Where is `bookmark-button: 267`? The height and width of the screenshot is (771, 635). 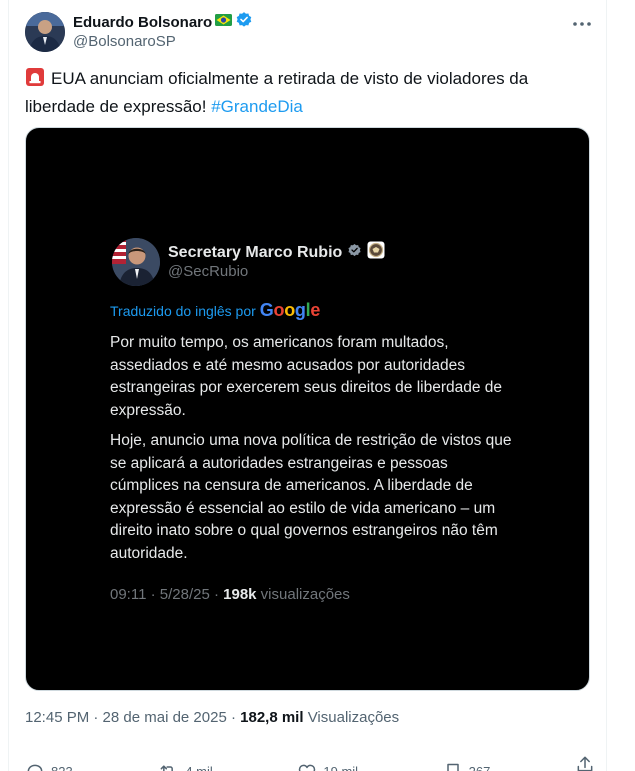 bookmark-button: 267 is located at coordinates (467, 762).